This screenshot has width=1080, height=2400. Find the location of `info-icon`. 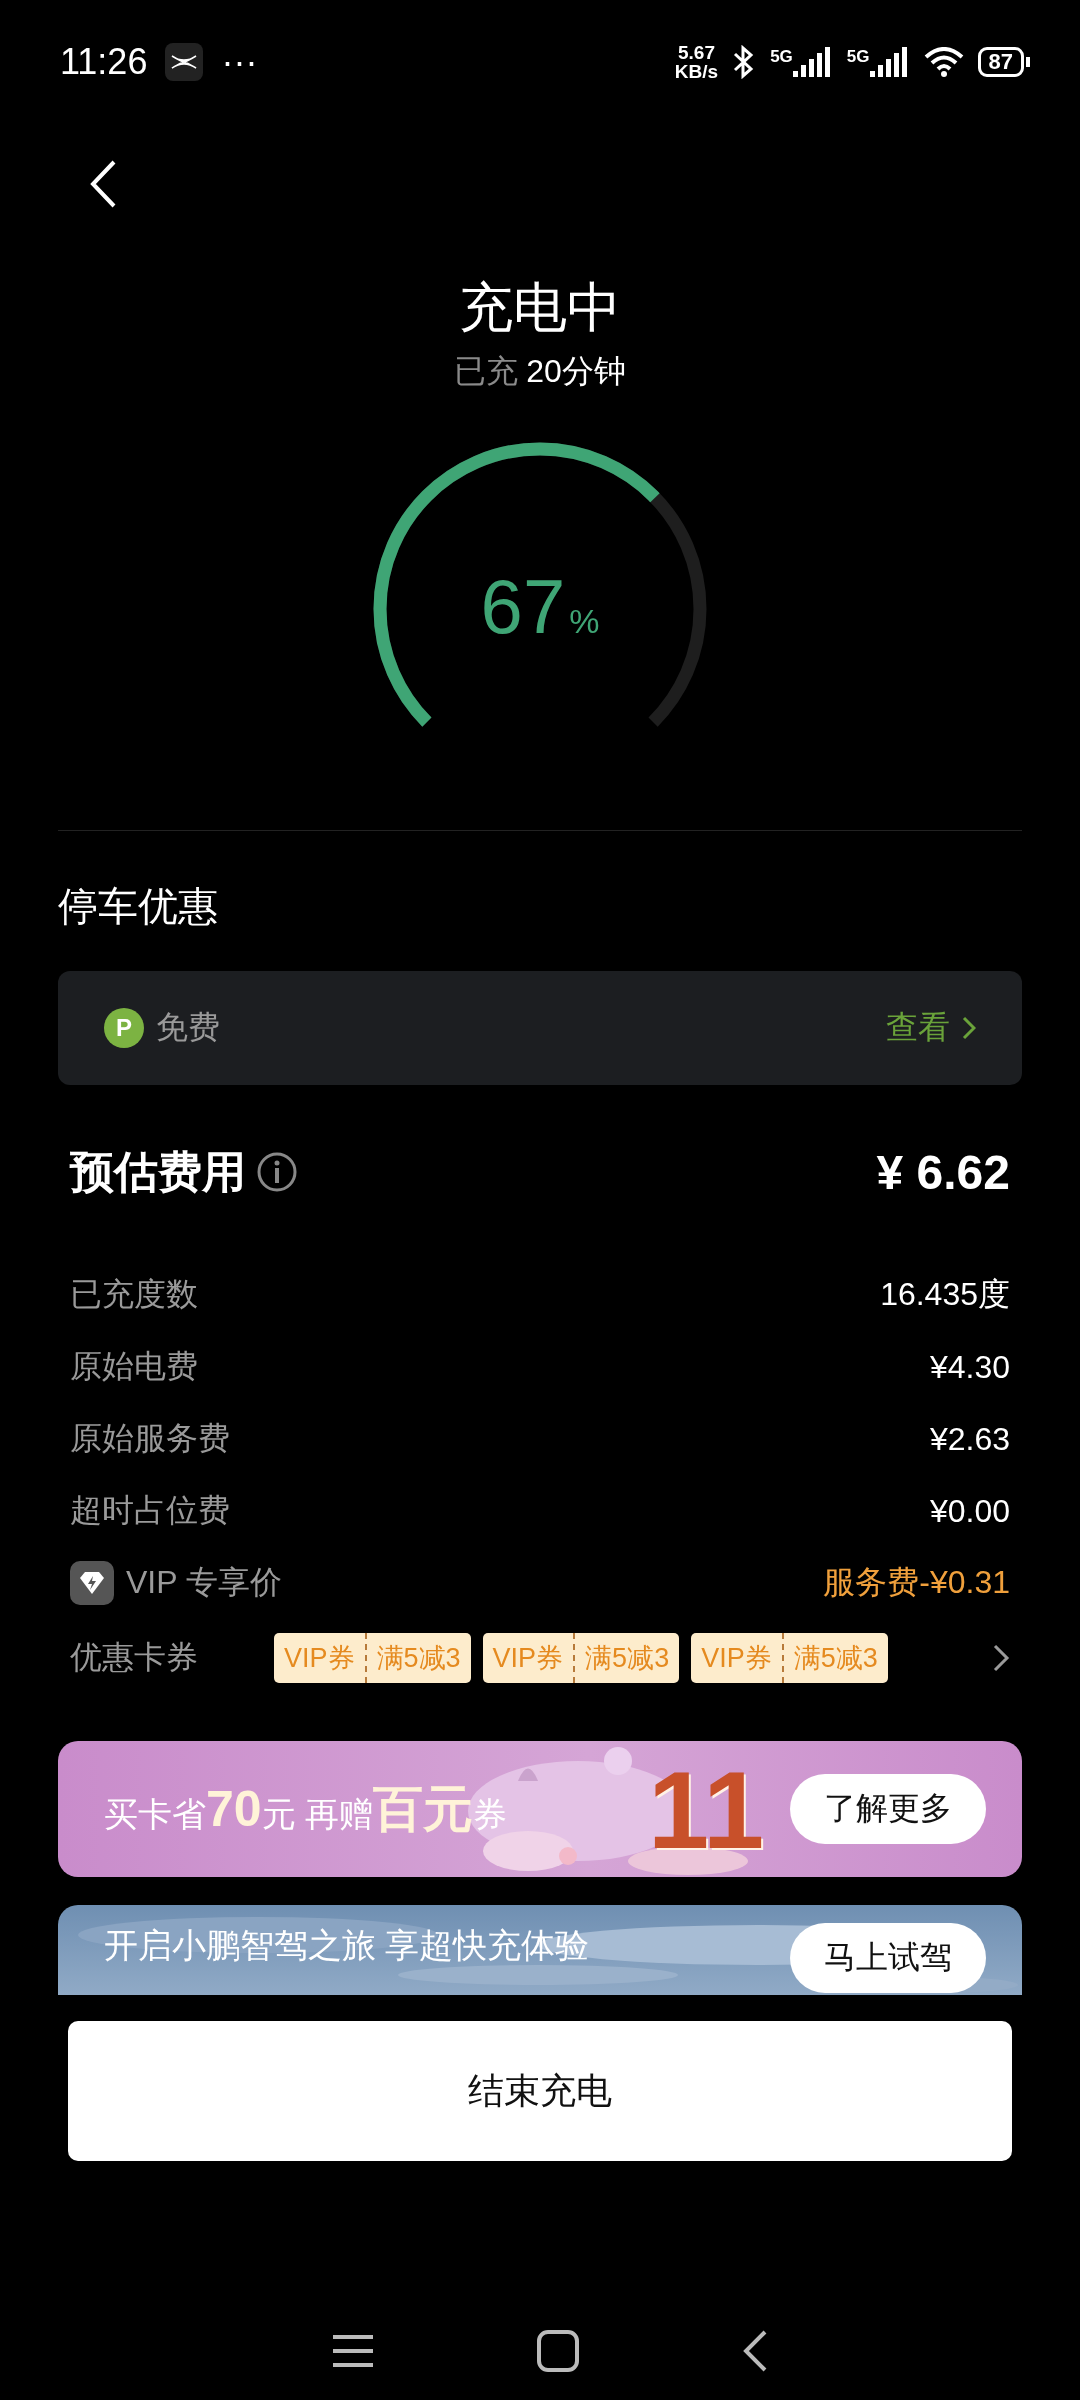

info-icon is located at coordinates (277, 1172).